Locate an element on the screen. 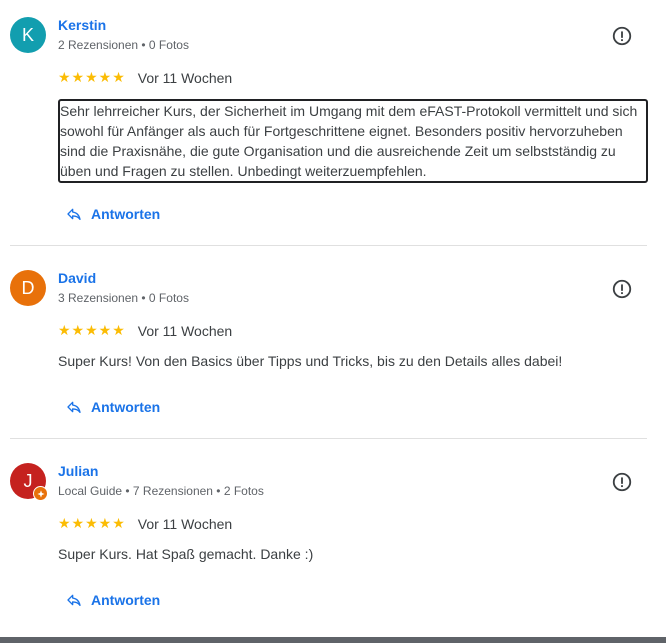  avatar-initial: K is located at coordinates (27, 35).